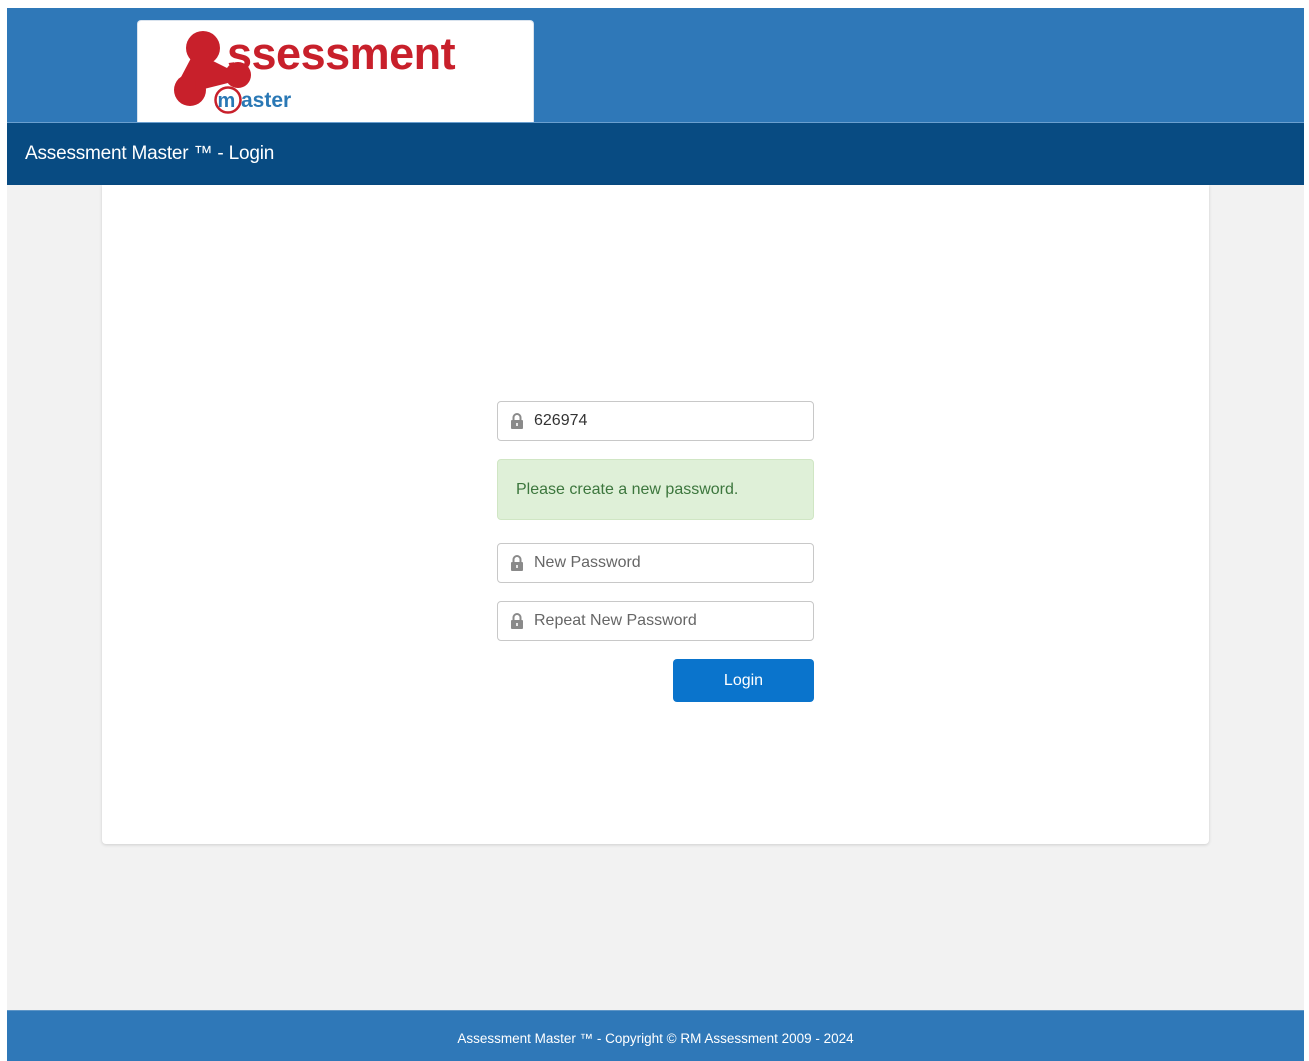 This screenshot has height=1061, width=1309. I want to click on logo-container: ssessment m aster, so click(335, 71).